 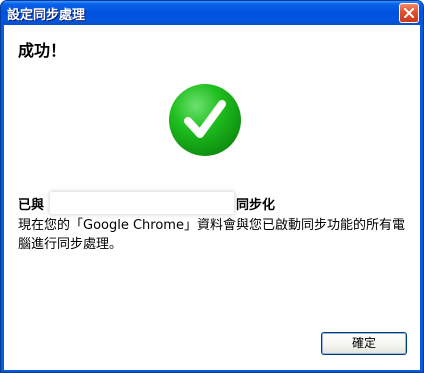 What do you see at coordinates (31, 205) in the screenshot?
I see `sync-prefix: 已與` at bounding box center [31, 205].